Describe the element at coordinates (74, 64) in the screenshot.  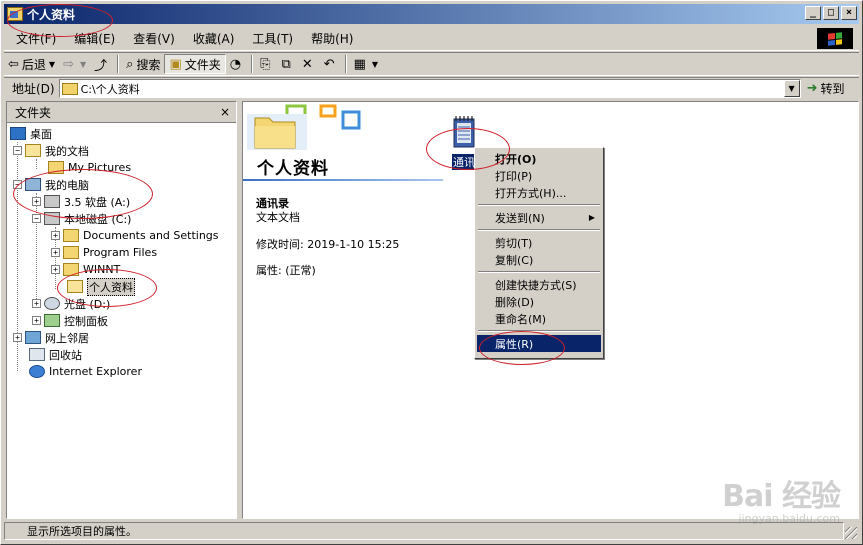
I see `forward-button: ⇨ ▼` at that location.